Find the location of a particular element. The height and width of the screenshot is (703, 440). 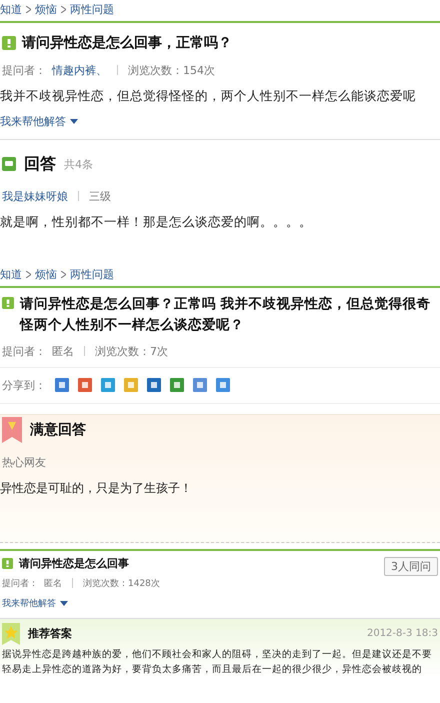

answer-text: 异性恋是可耻的，只是为了生孩子！ is located at coordinates (96, 488).